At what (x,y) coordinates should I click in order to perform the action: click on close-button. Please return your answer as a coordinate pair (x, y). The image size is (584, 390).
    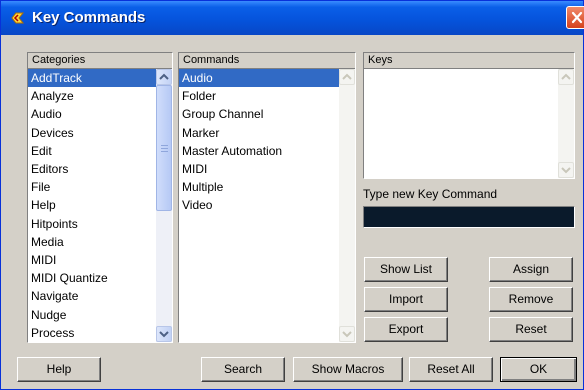
    Looking at the image, I should click on (575, 17).